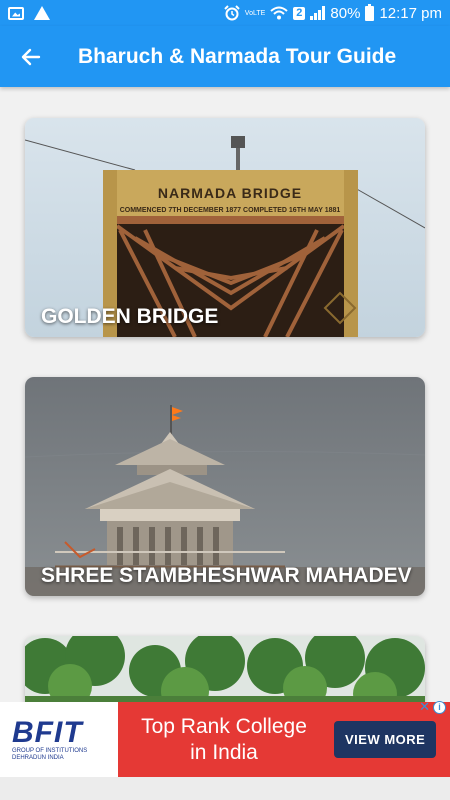 The width and height of the screenshot is (450, 800). I want to click on gallery-icon, so click(16, 13).